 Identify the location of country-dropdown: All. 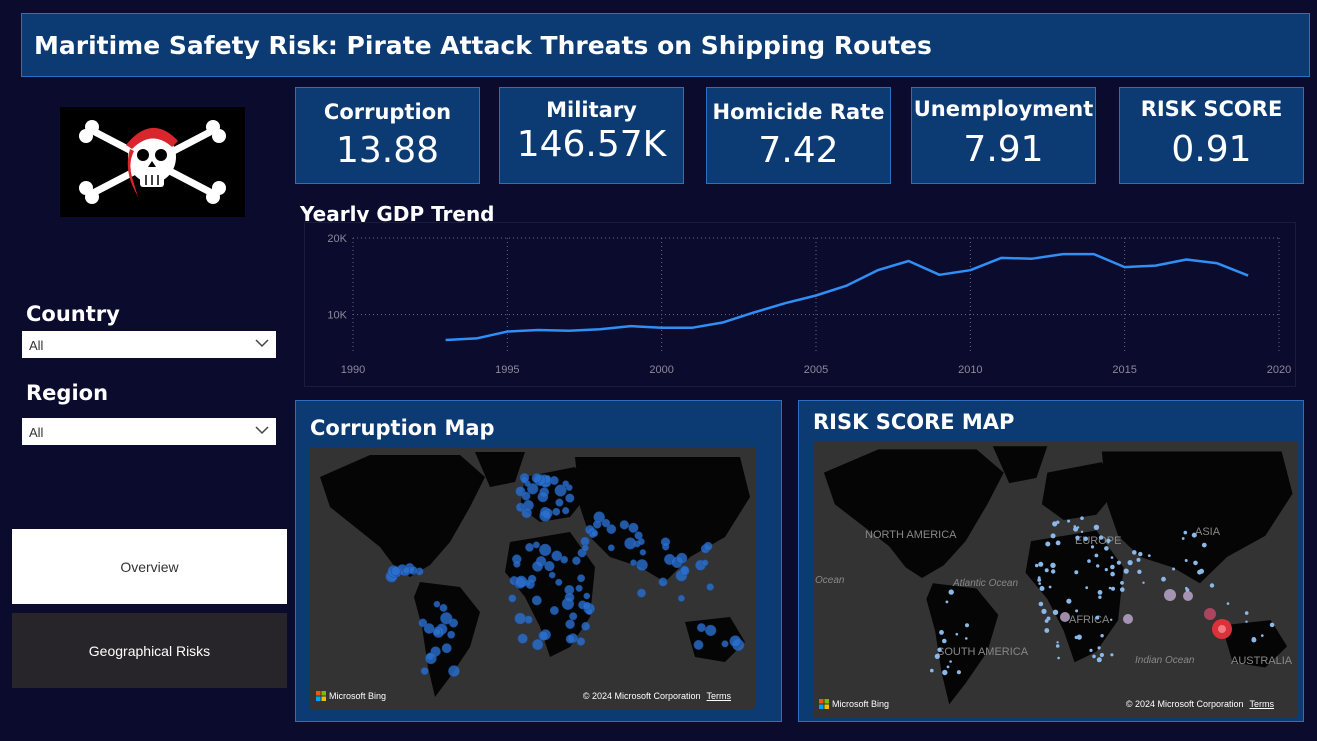
(149, 344).